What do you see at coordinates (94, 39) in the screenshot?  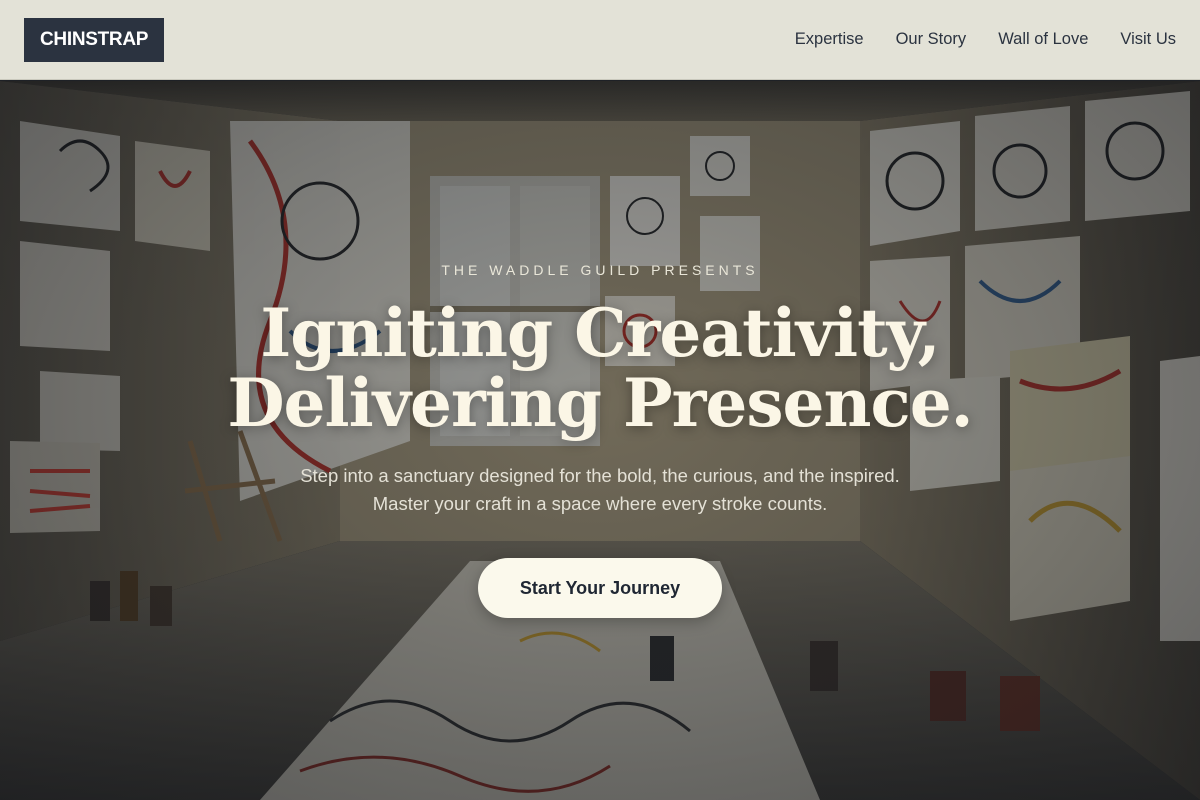 I see `logo: CHINSTRAP` at bounding box center [94, 39].